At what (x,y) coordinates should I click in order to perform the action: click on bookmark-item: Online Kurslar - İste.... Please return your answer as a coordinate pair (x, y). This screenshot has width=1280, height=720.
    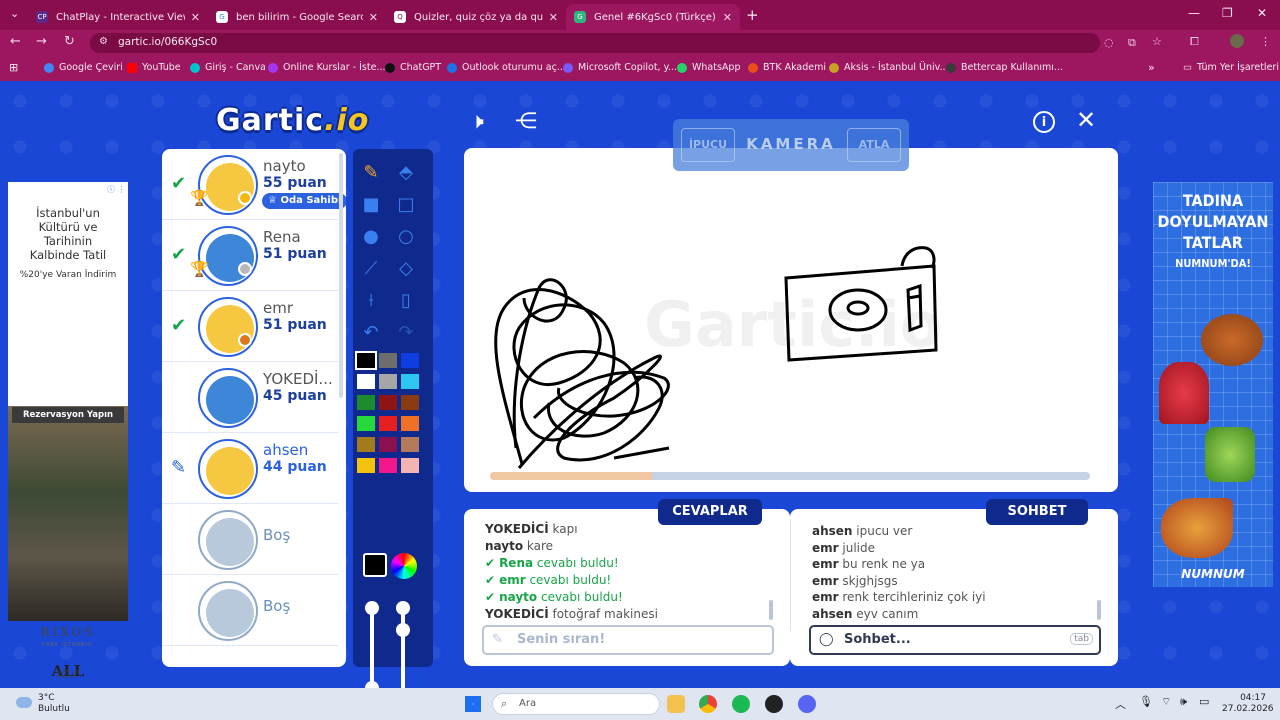
    Looking at the image, I should click on (327, 67).